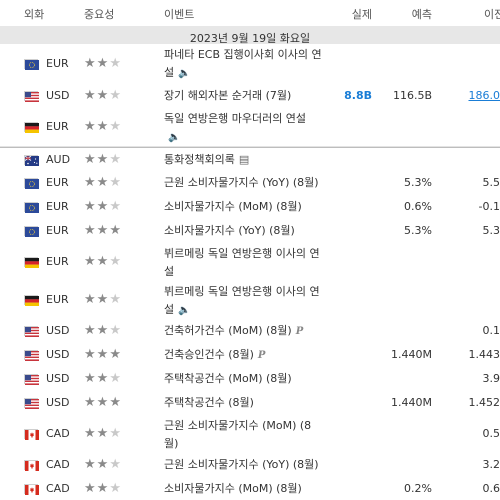 This screenshot has width=500, height=500. Describe the element at coordinates (362, 14) in the screenshot. I see `header-actual: 실제` at that location.